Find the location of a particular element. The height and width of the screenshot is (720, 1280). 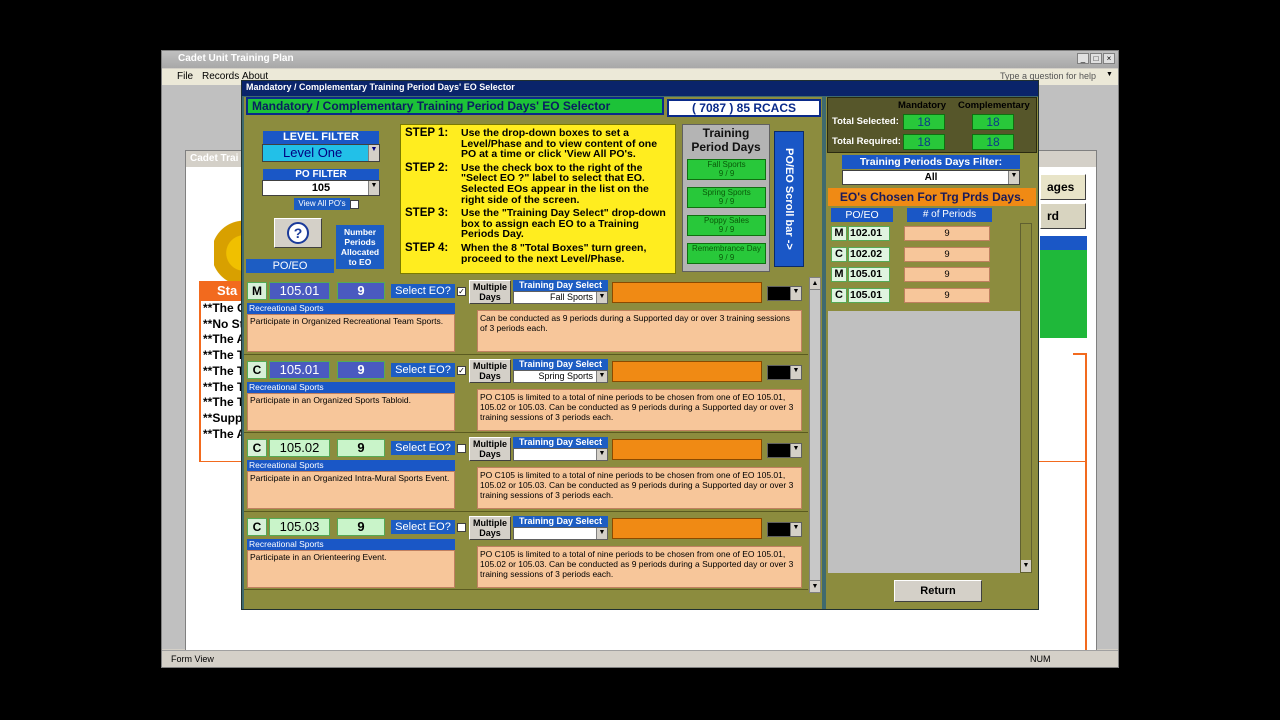

number-periods-label: Number Periods Allocated to EO is located at coordinates (360, 247).